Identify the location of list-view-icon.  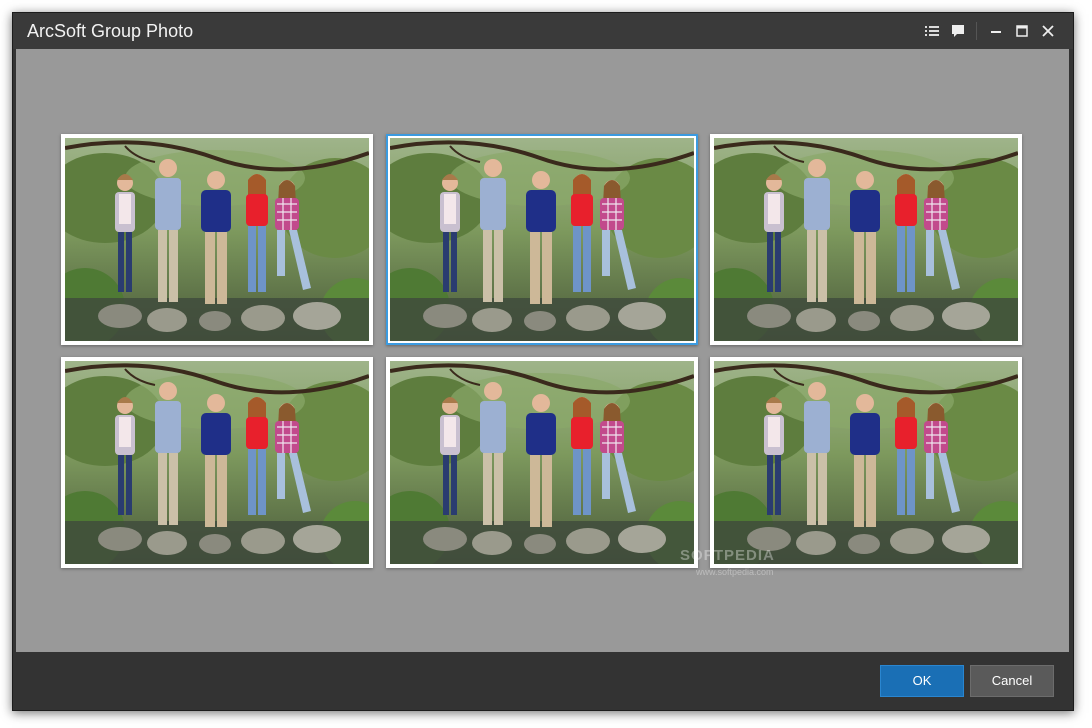
(932, 31).